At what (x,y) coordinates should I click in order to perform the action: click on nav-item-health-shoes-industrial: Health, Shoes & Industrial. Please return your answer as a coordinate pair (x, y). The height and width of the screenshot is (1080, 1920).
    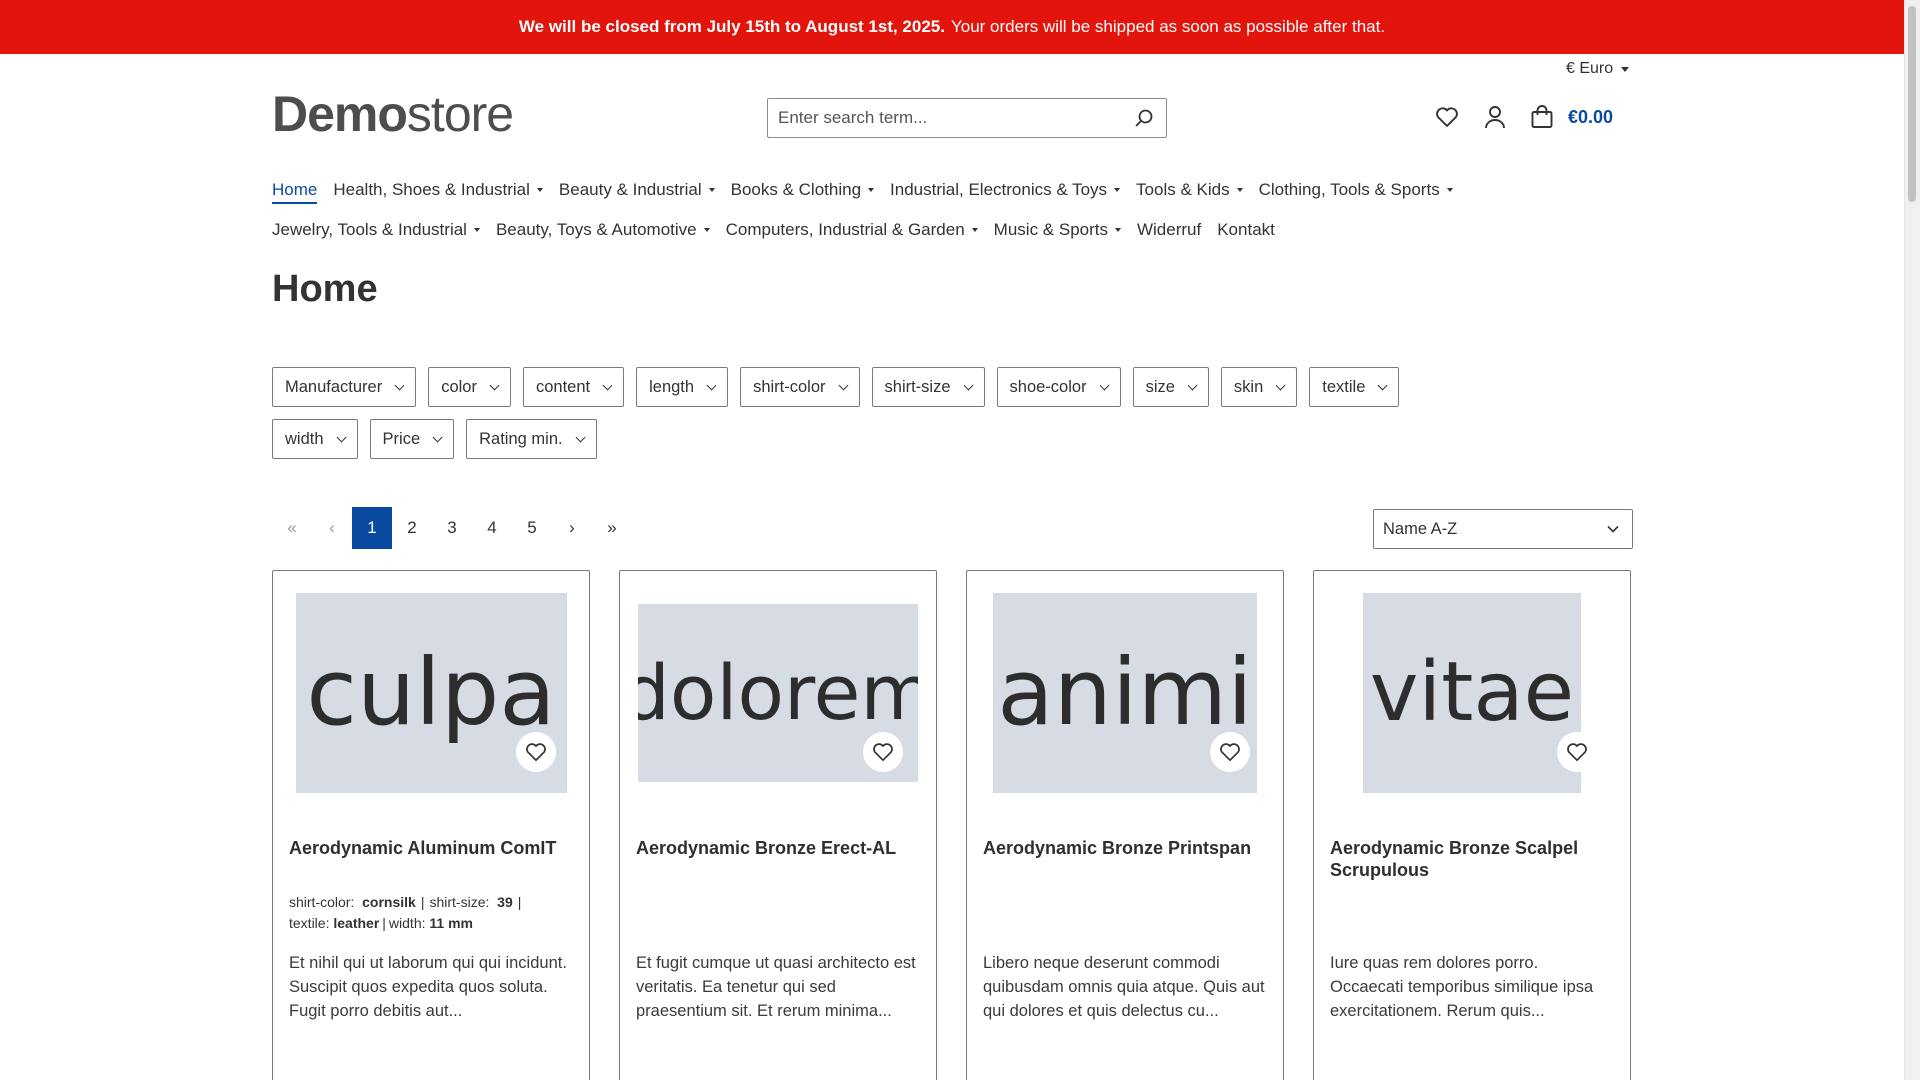
    Looking at the image, I should click on (438, 190).